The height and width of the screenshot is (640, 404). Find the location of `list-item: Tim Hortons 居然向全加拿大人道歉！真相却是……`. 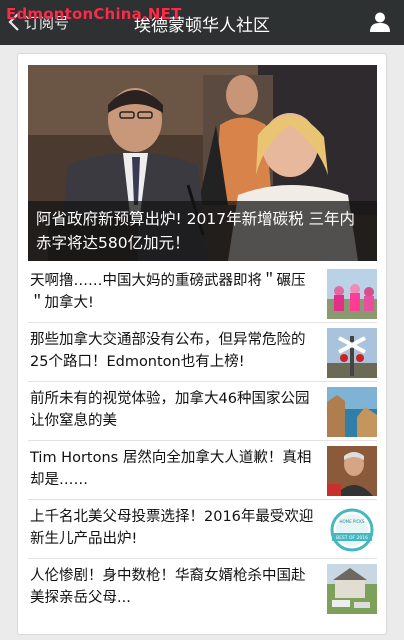

list-item: Tim Hortons 居然向全加拿大人道歉！真相却是…… is located at coordinates (202, 470).